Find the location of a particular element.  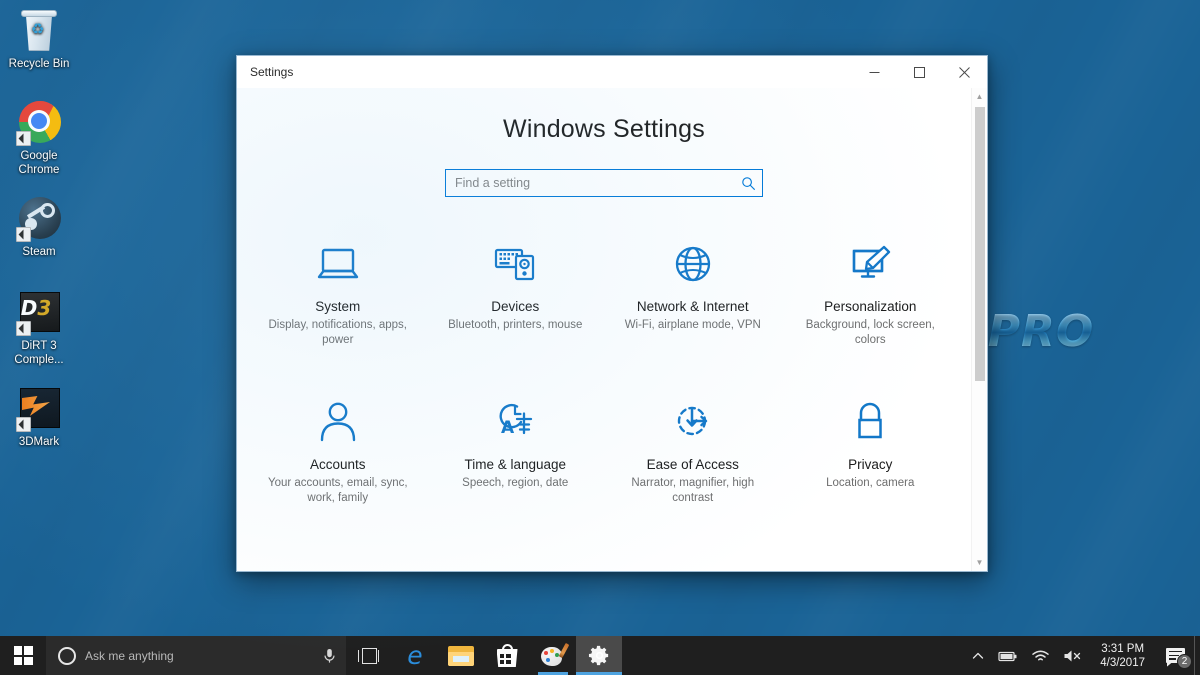

scrollbar-track is located at coordinates (980, 329).